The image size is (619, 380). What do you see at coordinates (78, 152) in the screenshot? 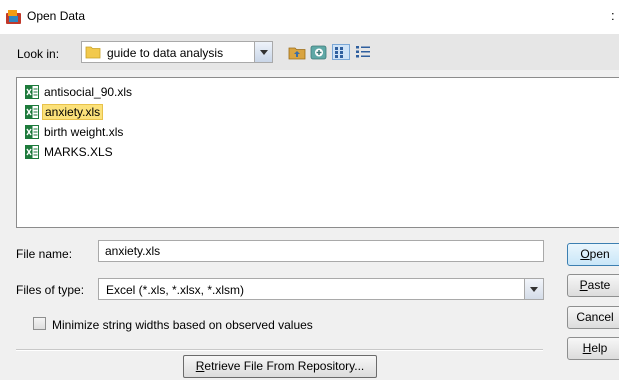
I see `file-name-label: MARKS.XLS` at bounding box center [78, 152].